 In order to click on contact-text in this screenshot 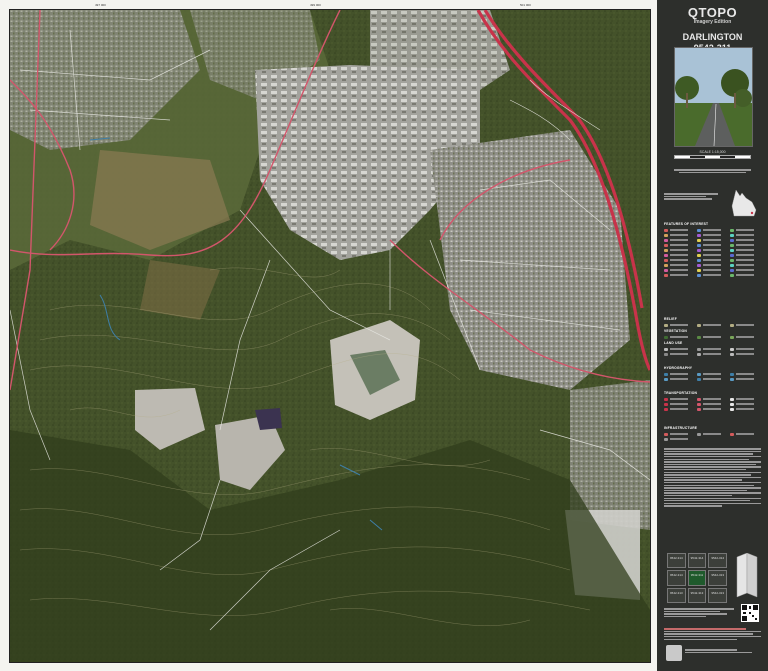, I will do `click(699, 613)`.